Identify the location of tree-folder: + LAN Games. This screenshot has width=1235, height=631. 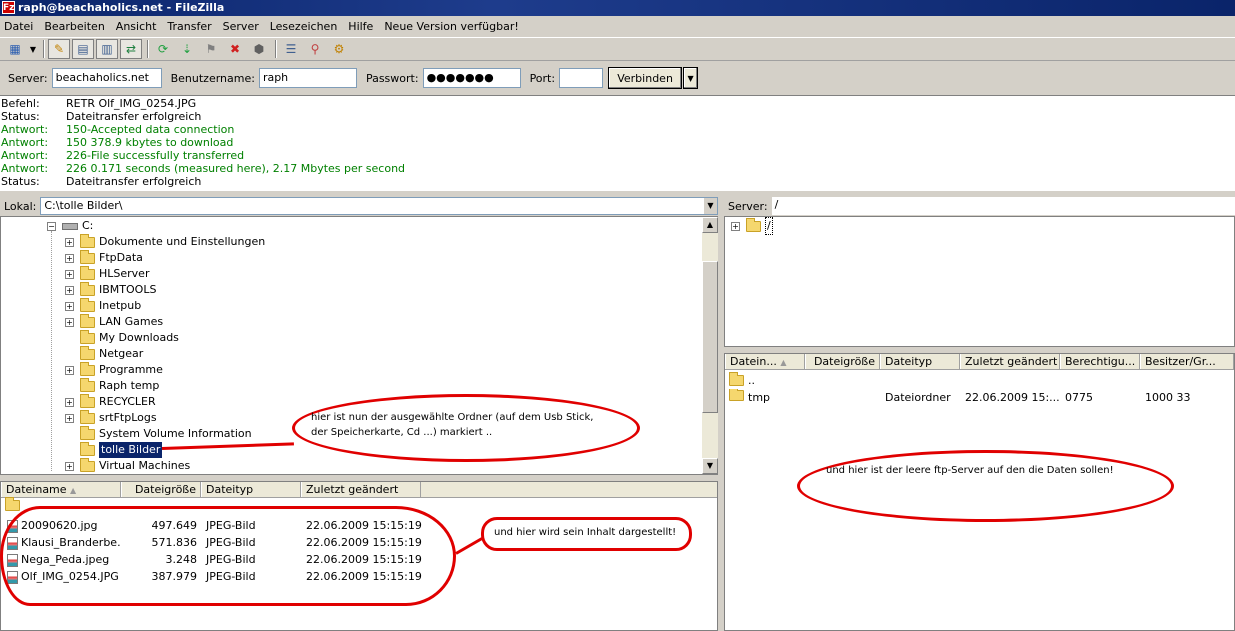
(114, 321).